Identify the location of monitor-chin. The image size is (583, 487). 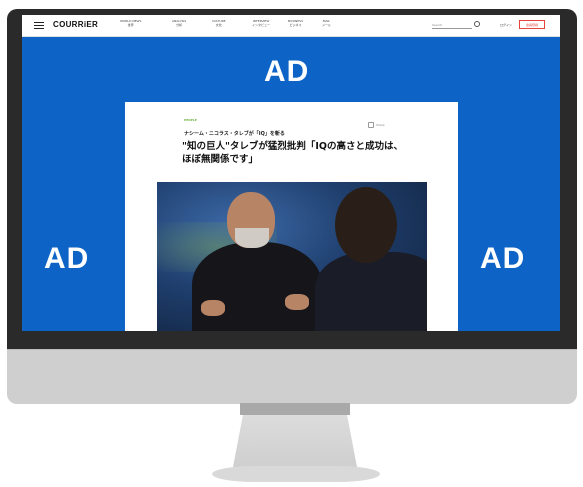
(292, 376).